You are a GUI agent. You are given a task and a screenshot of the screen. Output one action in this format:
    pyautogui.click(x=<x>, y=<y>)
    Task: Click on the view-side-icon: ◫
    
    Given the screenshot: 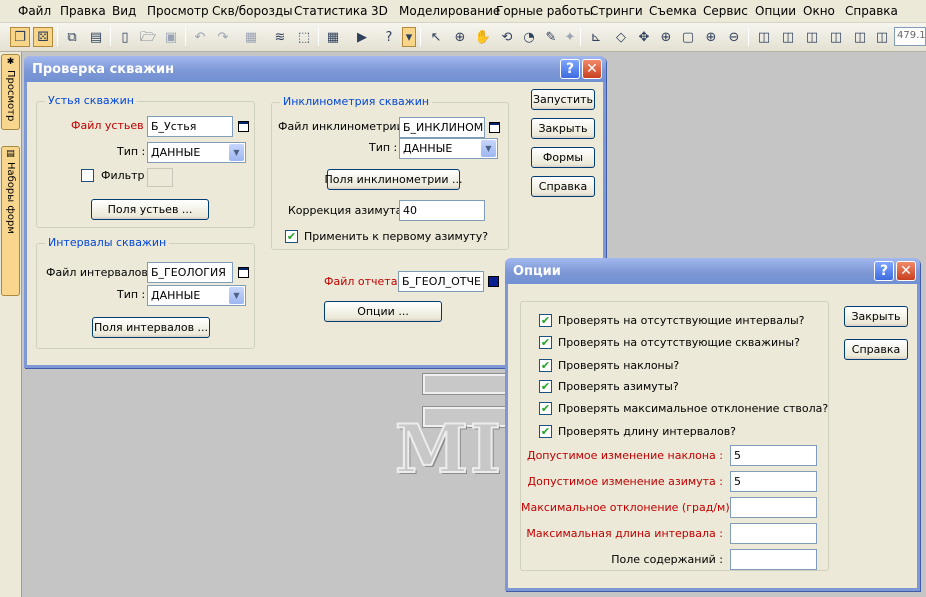 What is the action you would take?
    pyautogui.click(x=812, y=37)
    